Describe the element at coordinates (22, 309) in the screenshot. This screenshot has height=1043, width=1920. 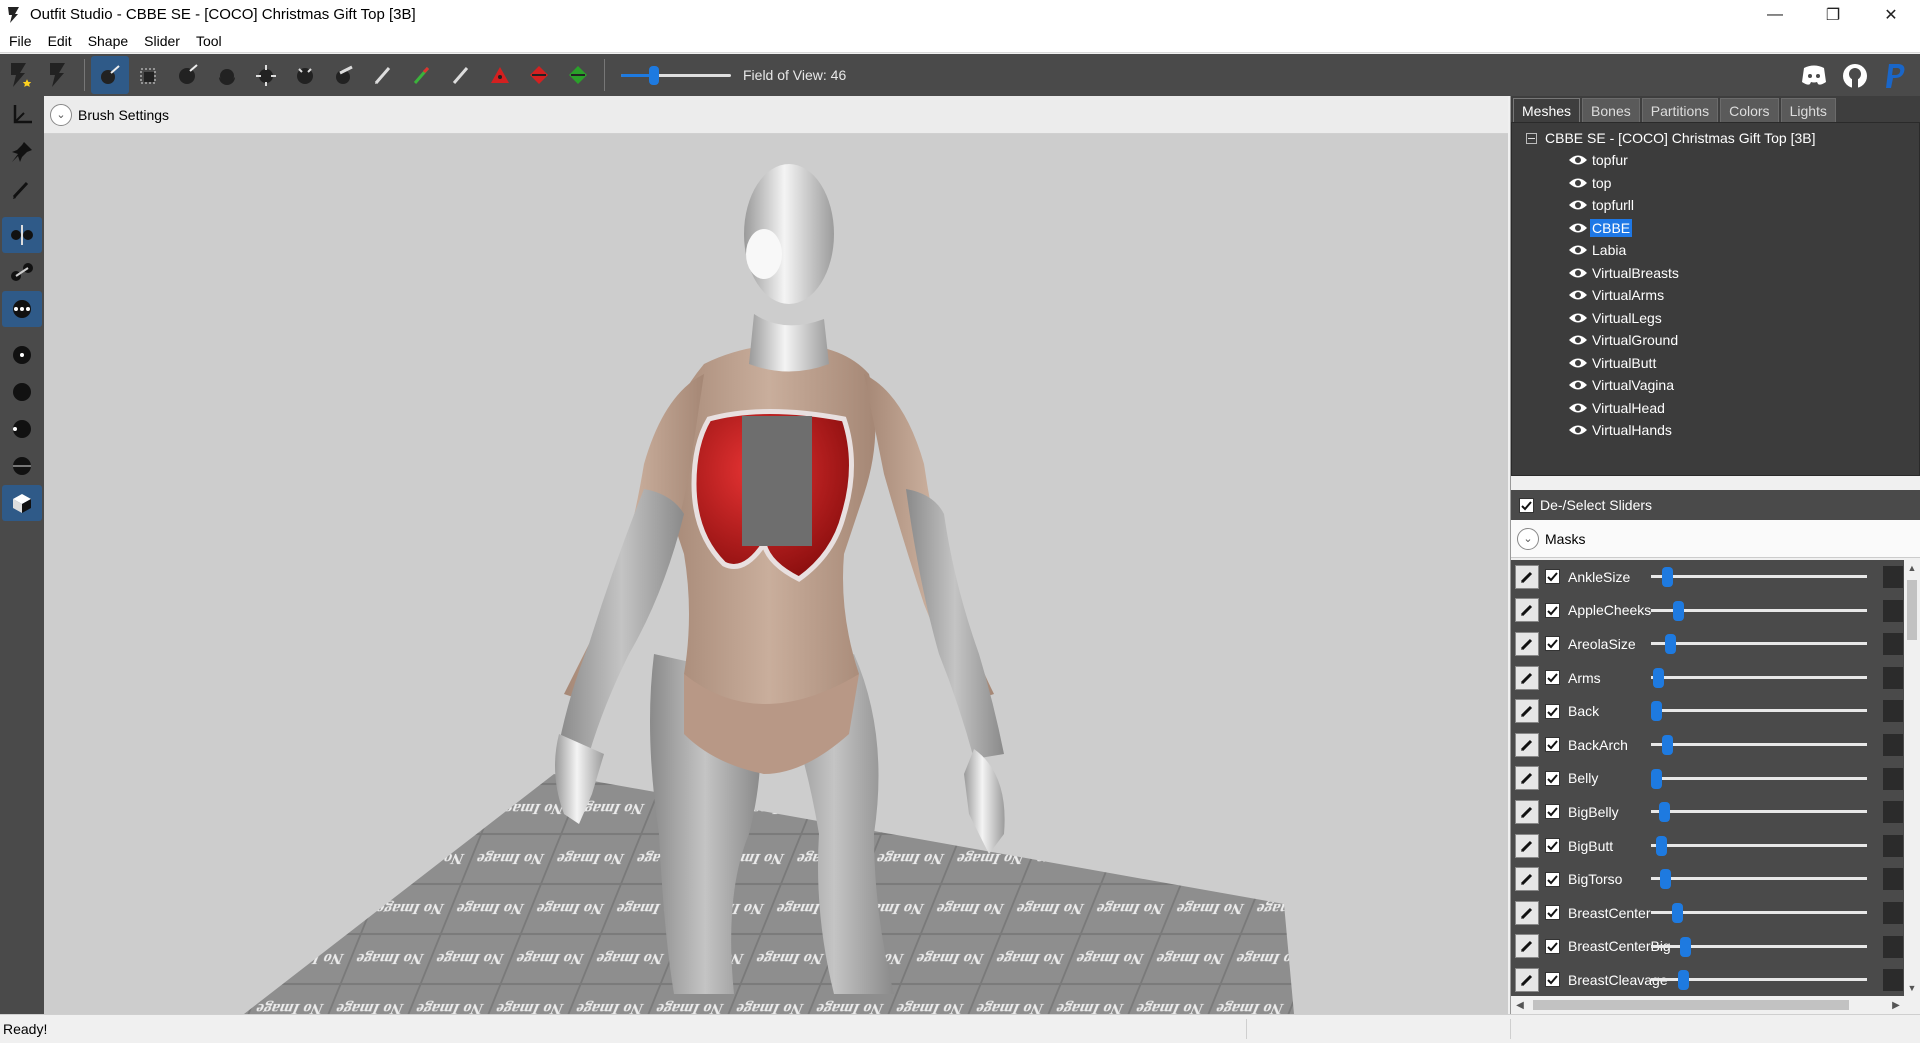
I see `vertex-points-button` at that location.